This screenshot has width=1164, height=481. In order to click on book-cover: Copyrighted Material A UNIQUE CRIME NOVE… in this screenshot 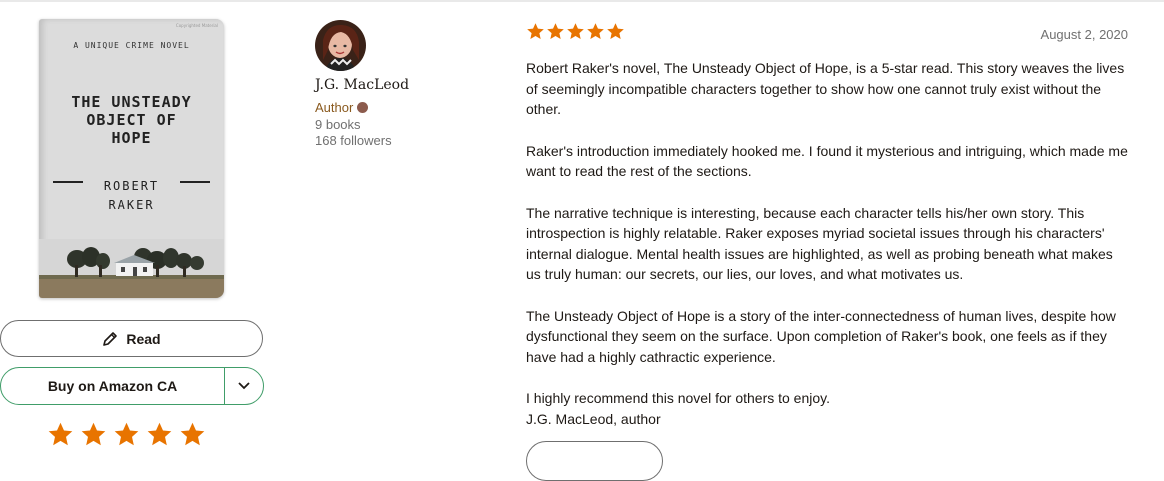, I will do `click(131, 158)`.